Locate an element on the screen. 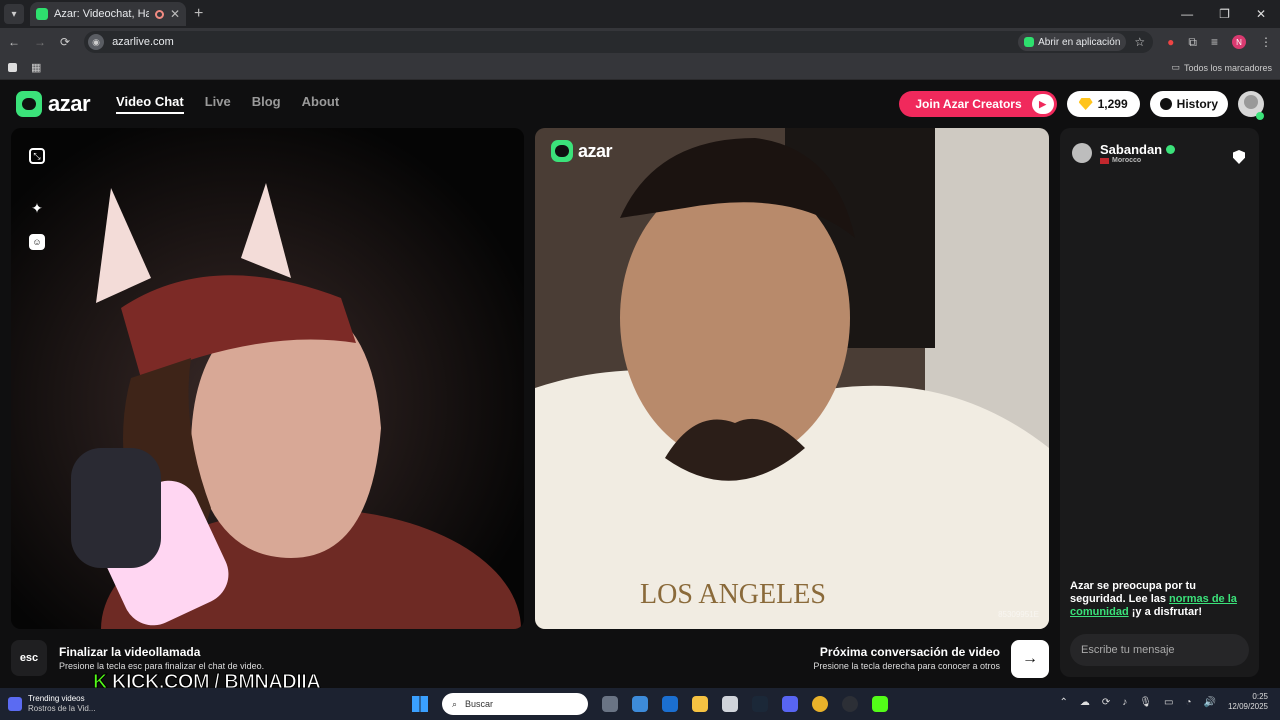 This screenshot has height=720, width=1280. widget-title: Trending videos is located at coordinates (56, 698).